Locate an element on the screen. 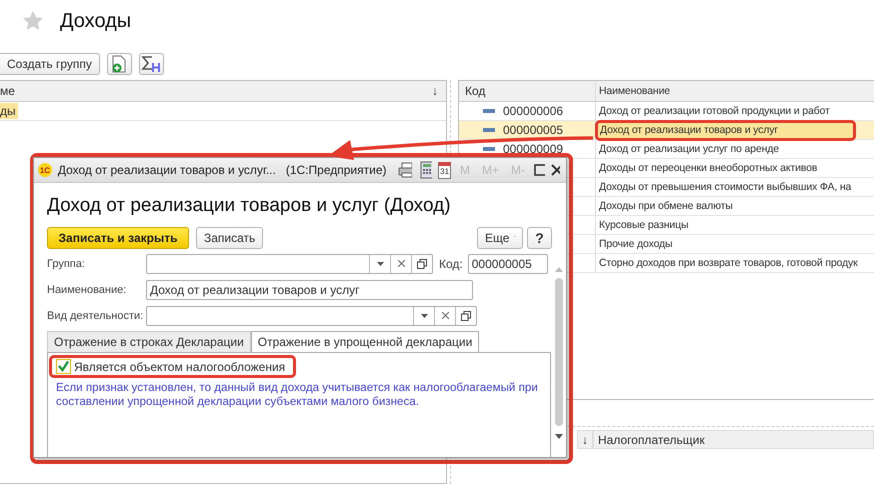 This screenshot has width=874, height=485. form-heading: Доход от реализации товаров и услуг (Доход) is located at coordinates (249, 206).